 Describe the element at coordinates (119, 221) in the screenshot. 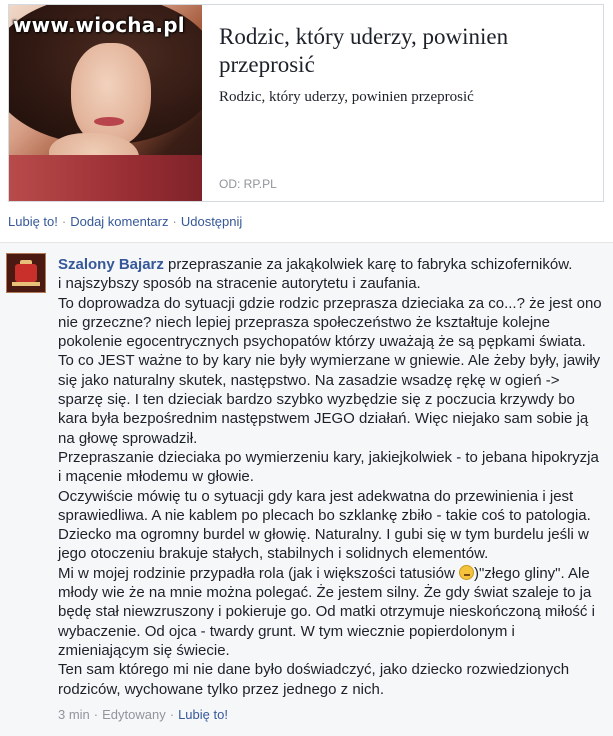

I see `add-comment-link: Dodaj komentarz` at that location.